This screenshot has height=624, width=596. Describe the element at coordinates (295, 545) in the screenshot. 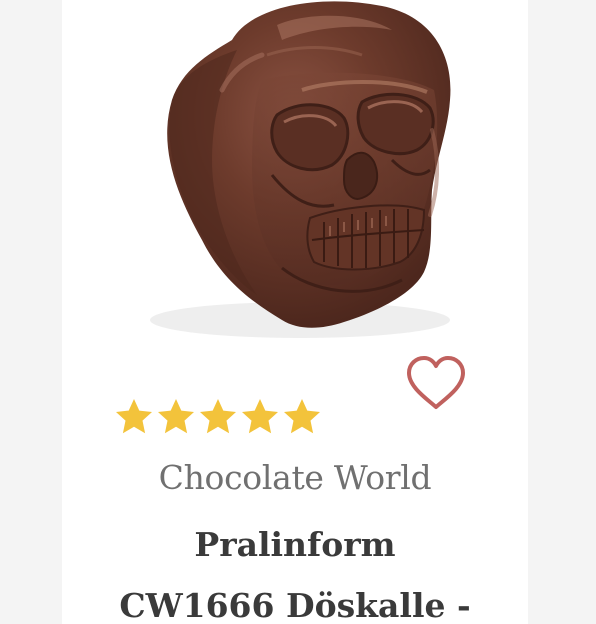

I see `product-title-line-1: Pralinform` at that location.